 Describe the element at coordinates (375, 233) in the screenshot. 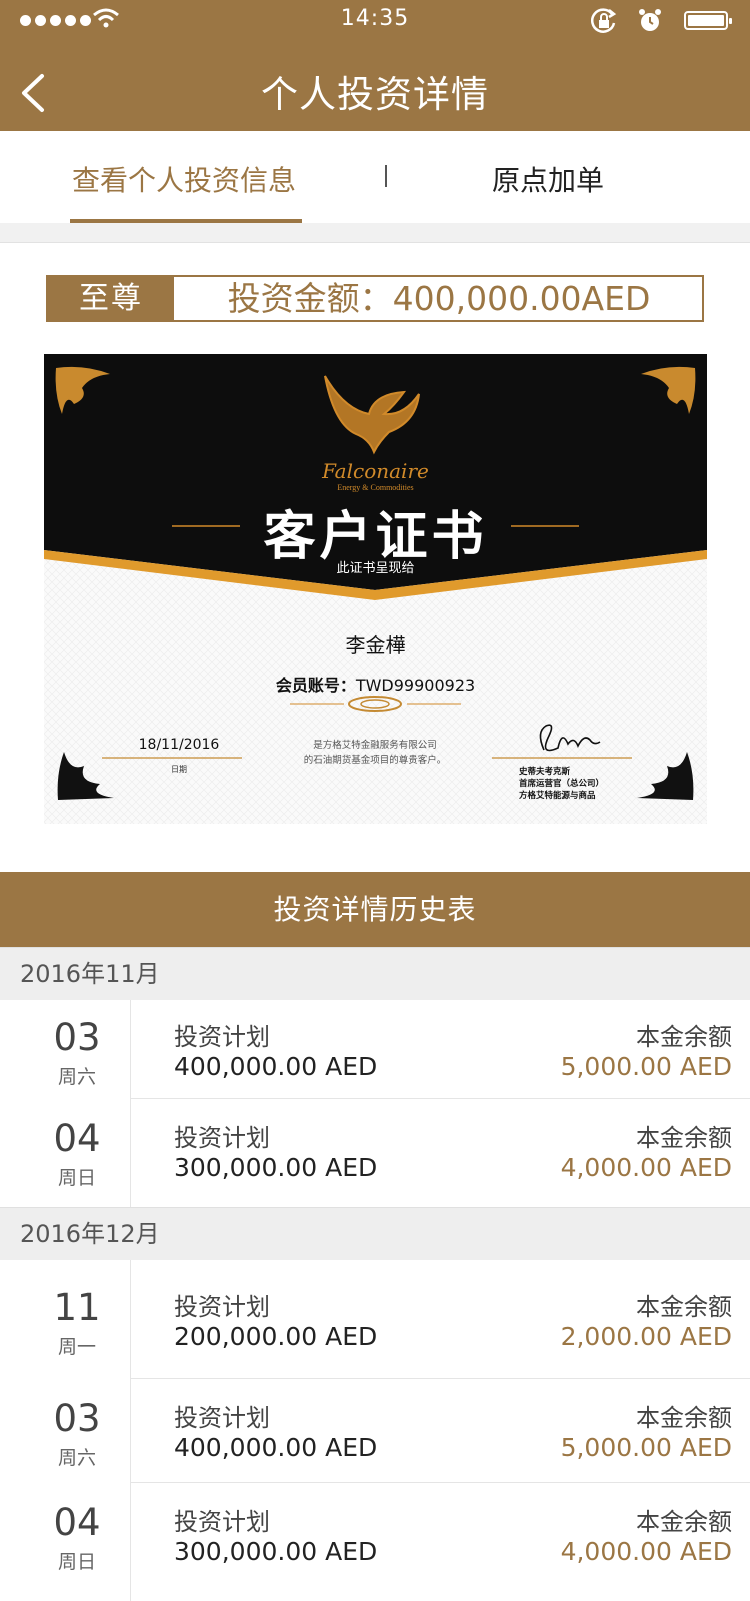

I see `section-gap` at that location.